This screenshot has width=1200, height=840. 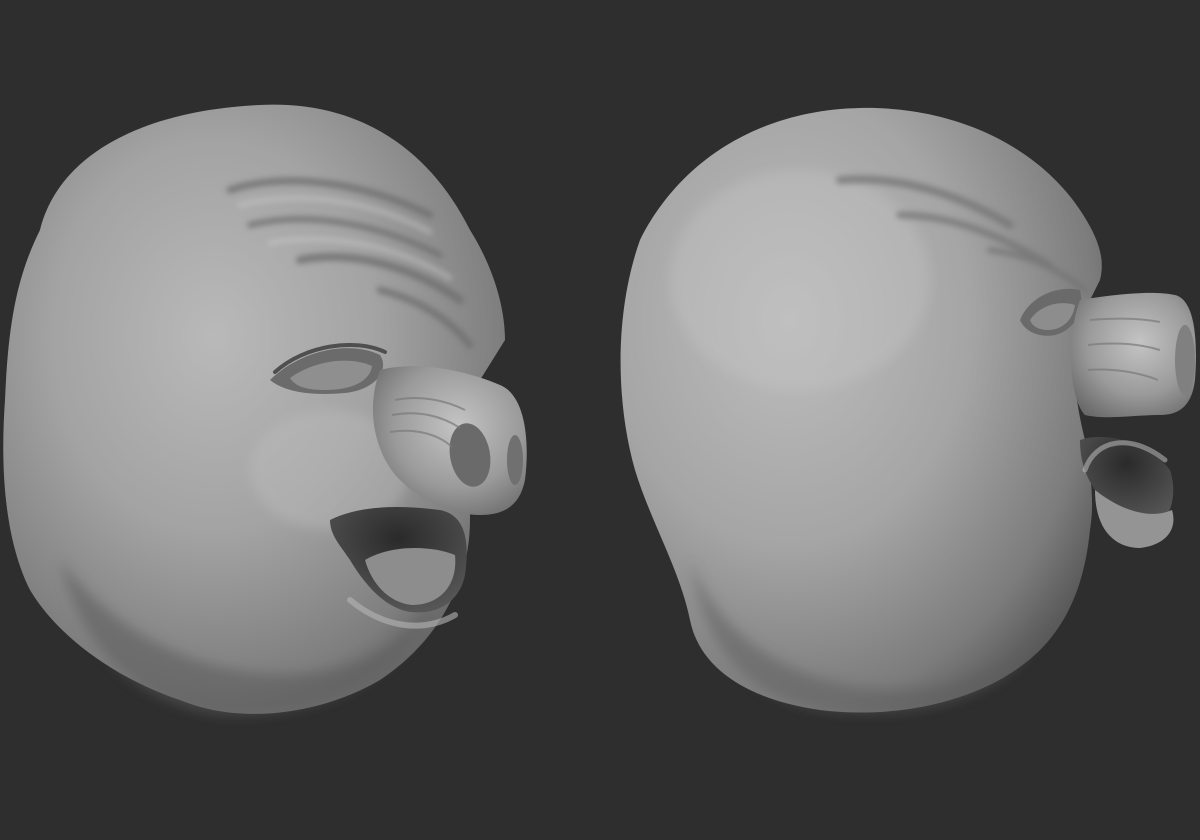 I want to click on nostril-right, so click(x=1185, y=360).